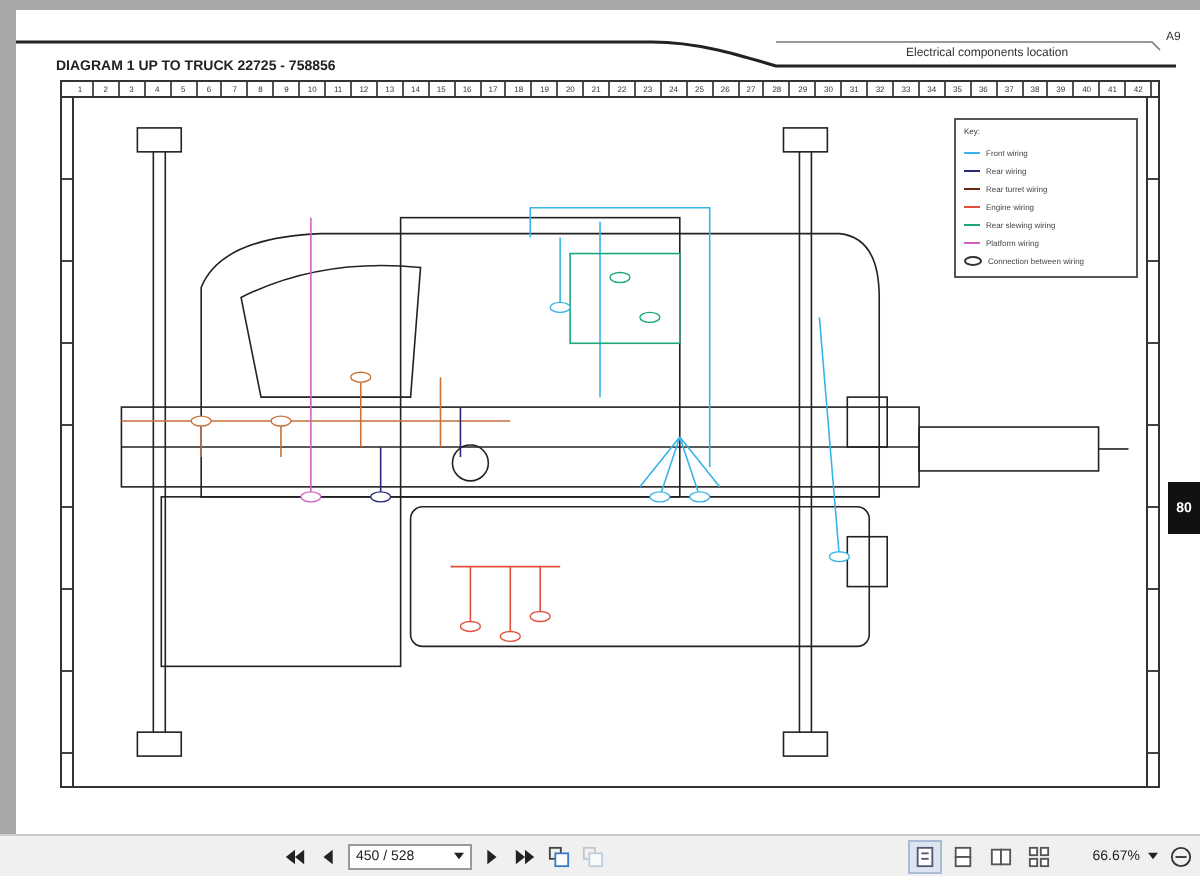 The width and height of the screenshot is (1200, 876). Describe the element at coordinates (525, 856) in the screenshot. I see `double-right-arrow-icon` at that location.